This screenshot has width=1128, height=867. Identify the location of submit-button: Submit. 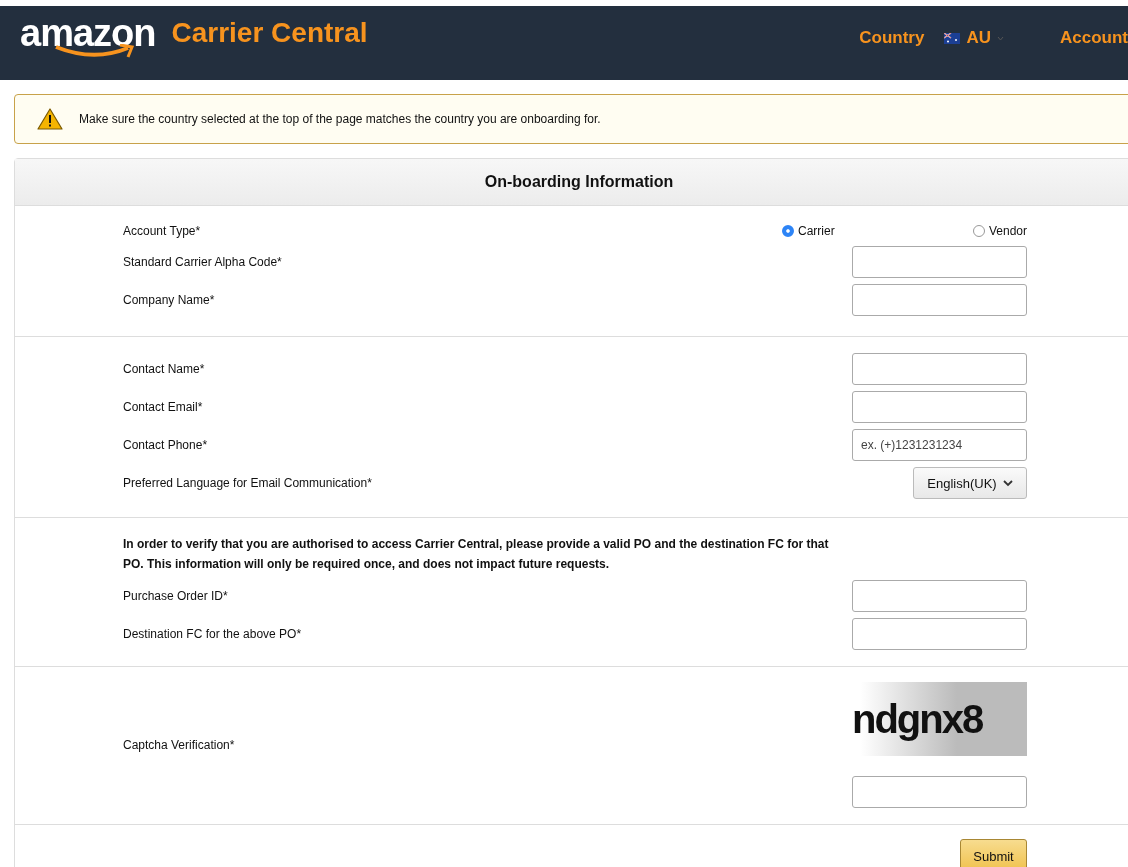
(993, 853).